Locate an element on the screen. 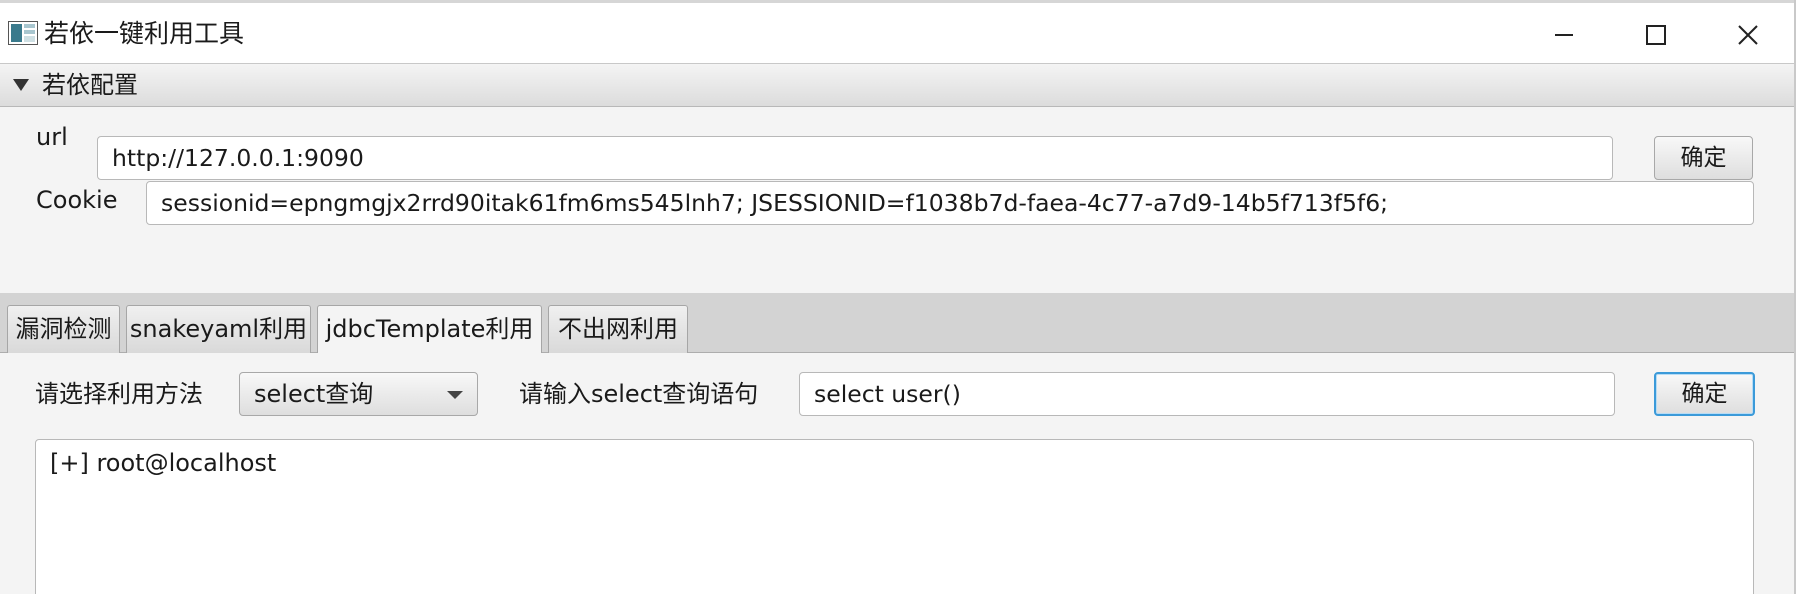  cookie-label: Cookie is located at coordinates (77, 200).